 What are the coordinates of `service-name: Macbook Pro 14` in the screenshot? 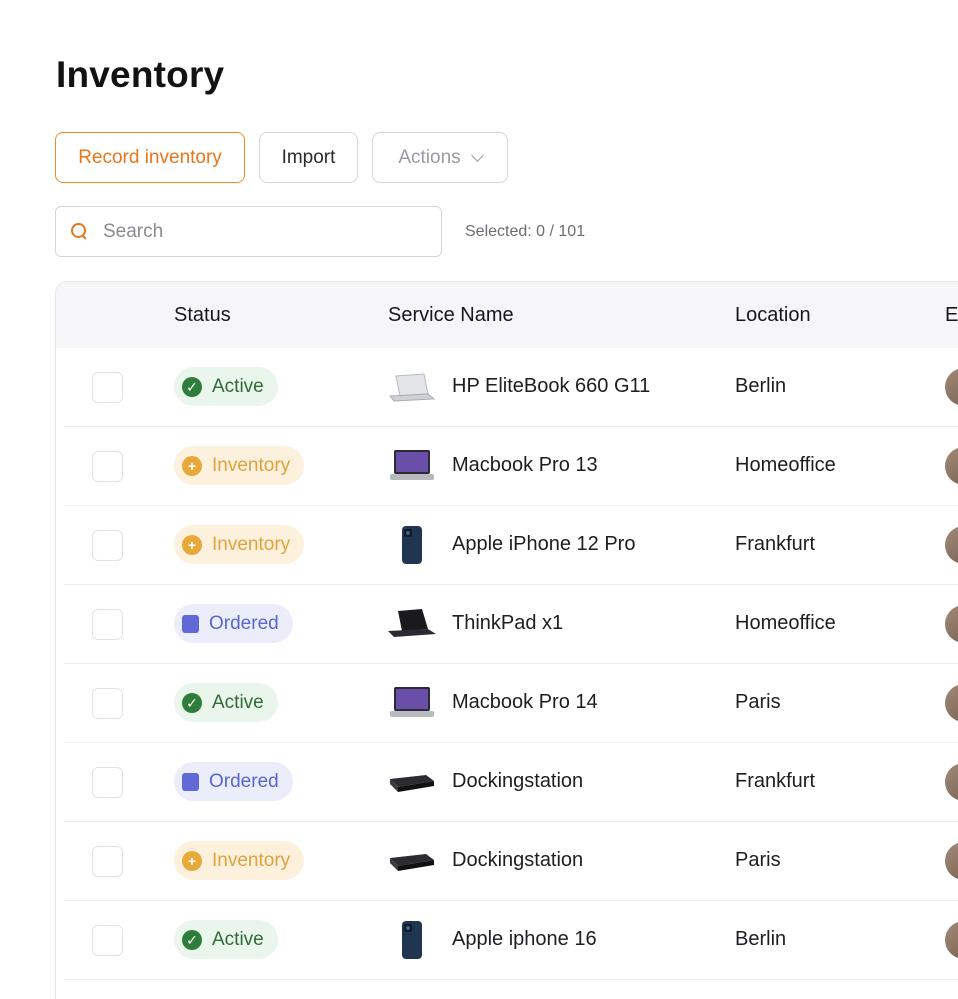 It's located at (525, 702).